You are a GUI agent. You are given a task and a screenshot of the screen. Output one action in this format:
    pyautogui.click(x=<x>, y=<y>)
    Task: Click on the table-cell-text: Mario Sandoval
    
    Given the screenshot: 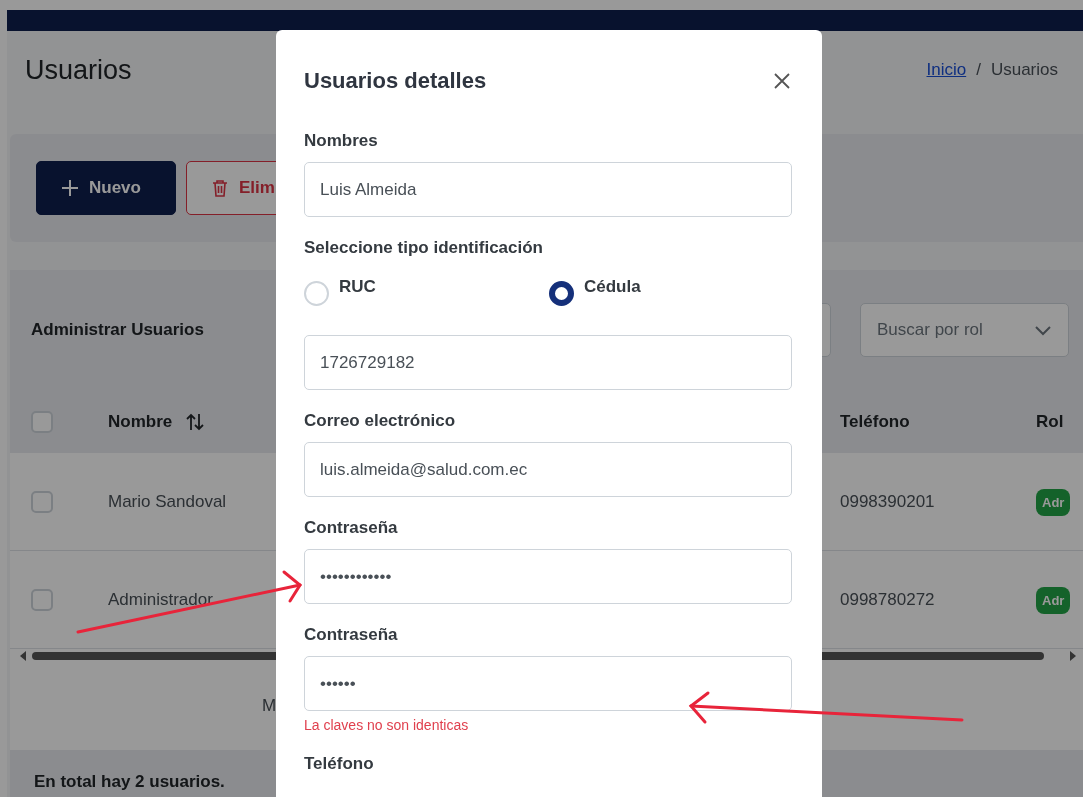 What is the action you would take?
    pyautogui.click(x=168, y=501)
    